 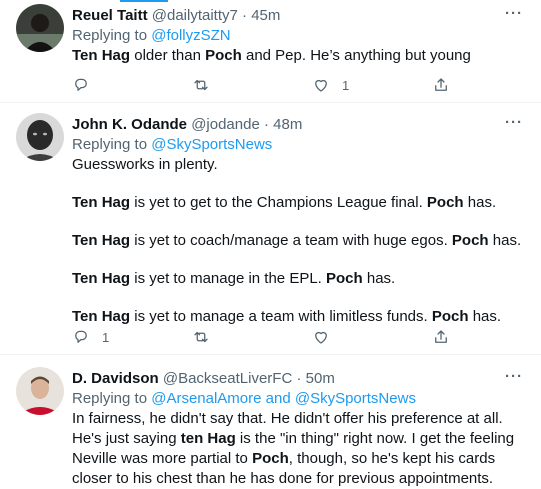 I want to click on tweet-header: John K. Odande @jodande · 48m, so click(x=187, y=125).